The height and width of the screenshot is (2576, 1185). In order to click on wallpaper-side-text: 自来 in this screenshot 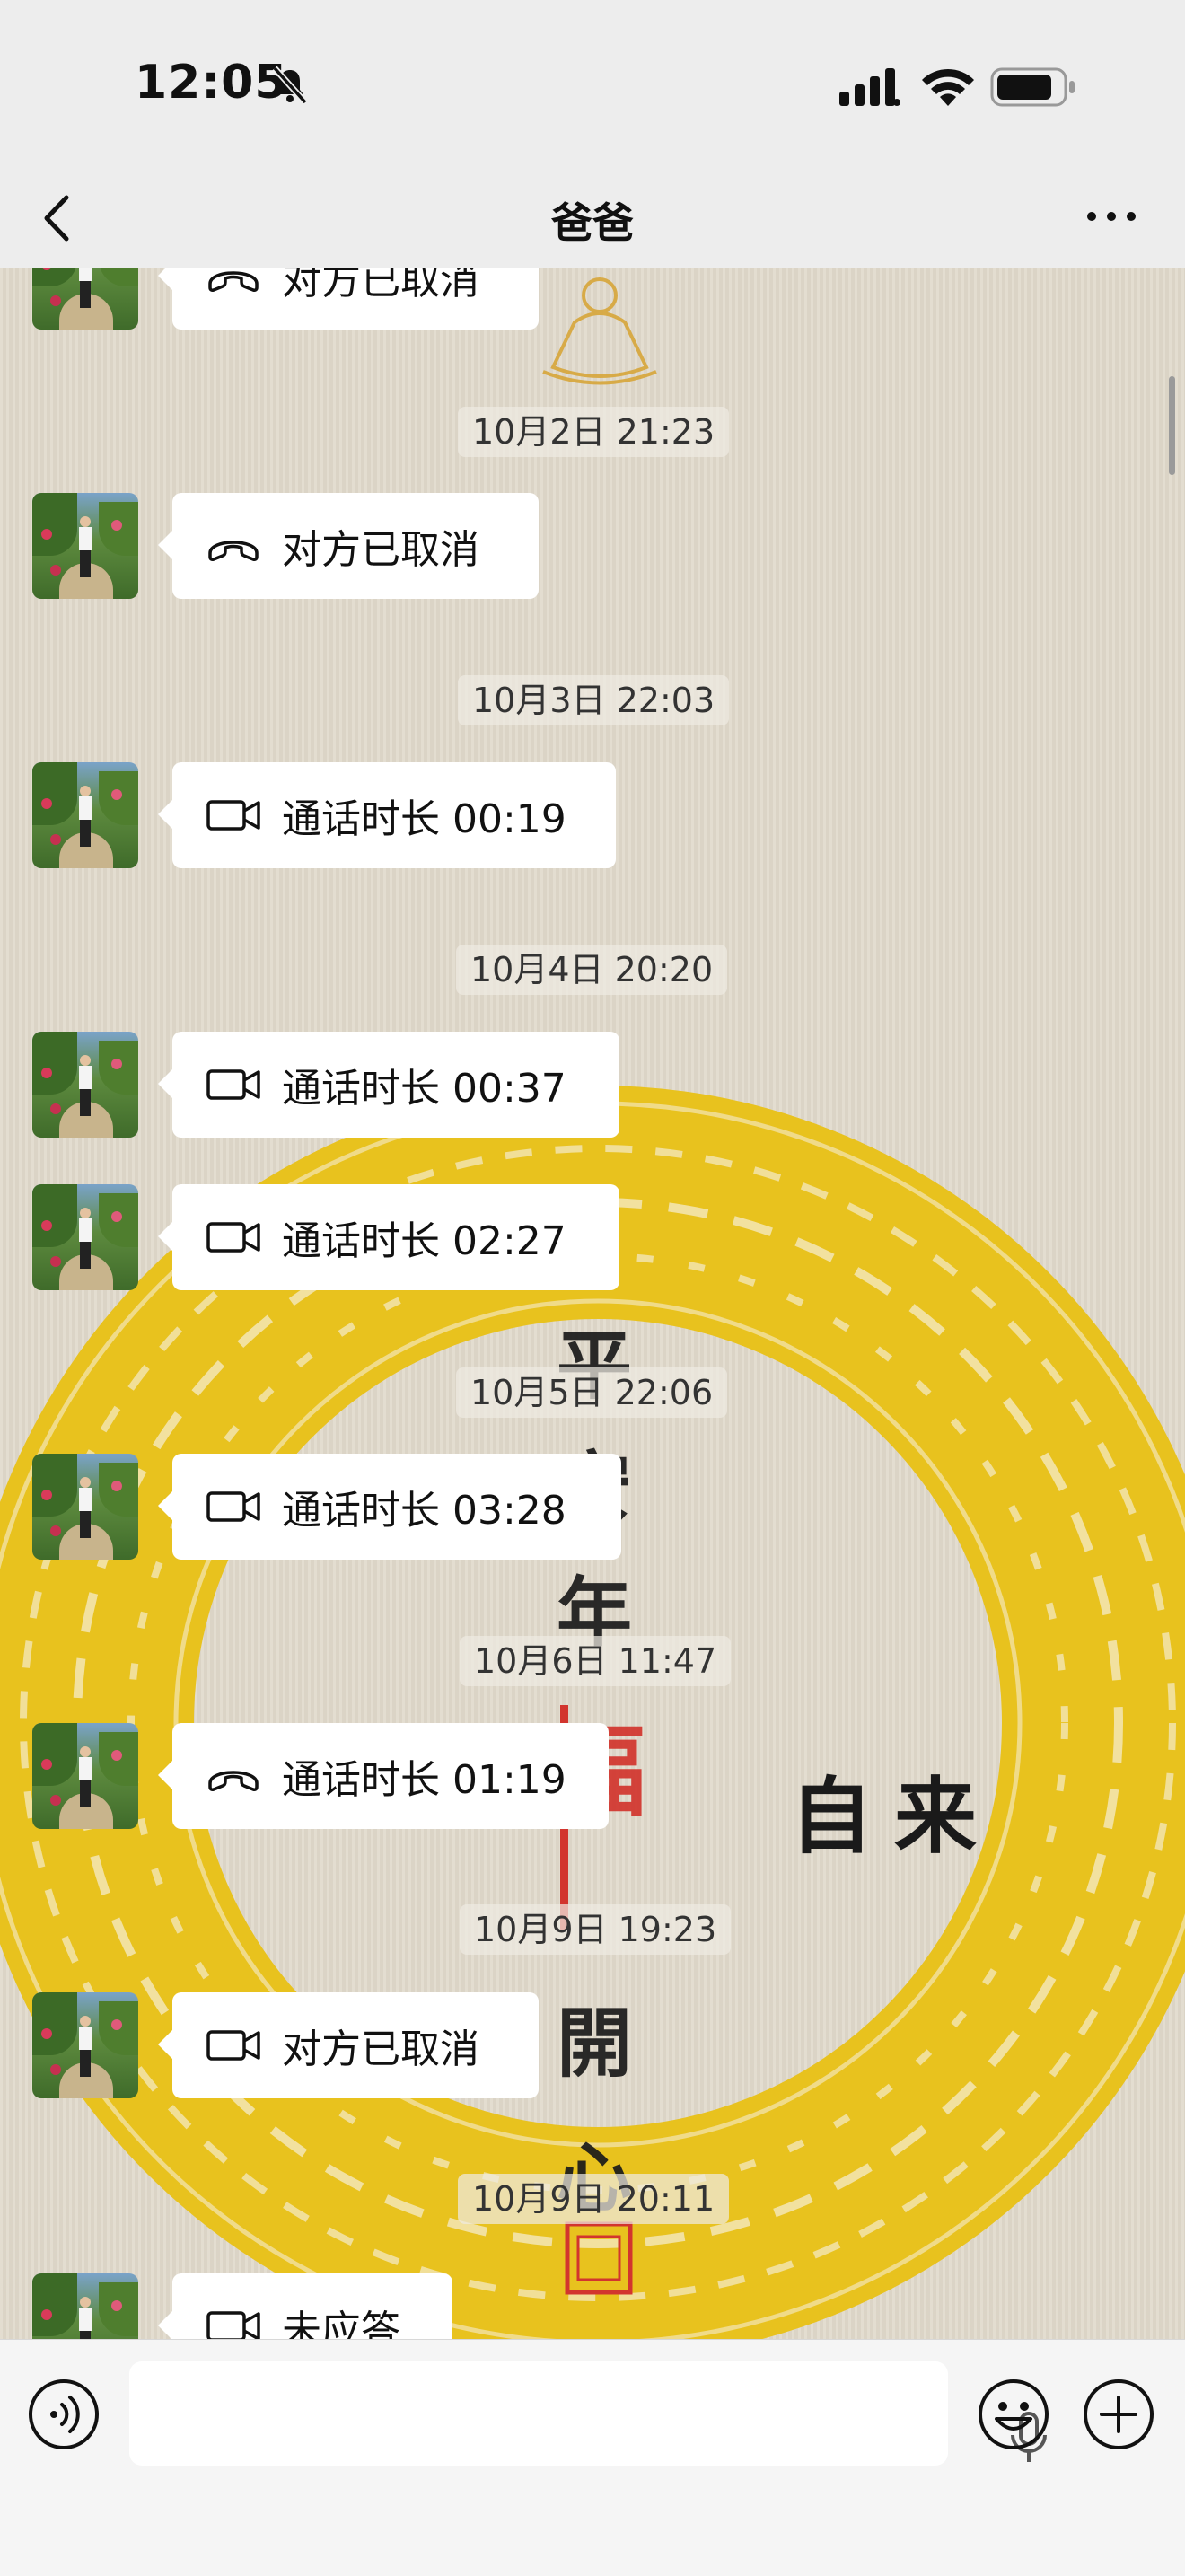, I will do `click(894, 1816)`.